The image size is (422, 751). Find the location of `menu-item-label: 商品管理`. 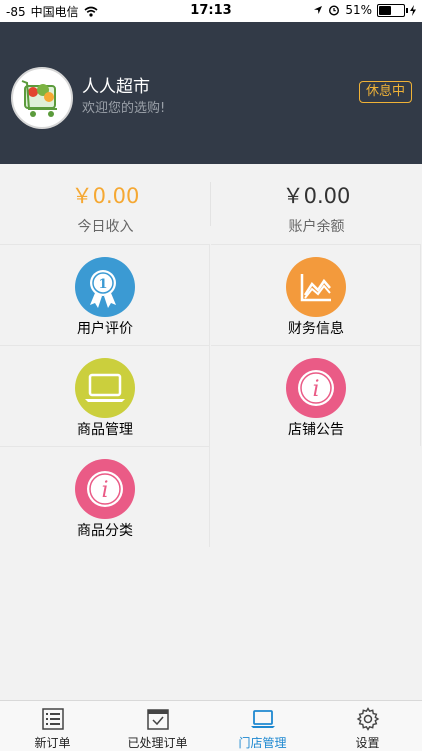

menu-item-label: 商品管理 is located at coordinates (105, 430).